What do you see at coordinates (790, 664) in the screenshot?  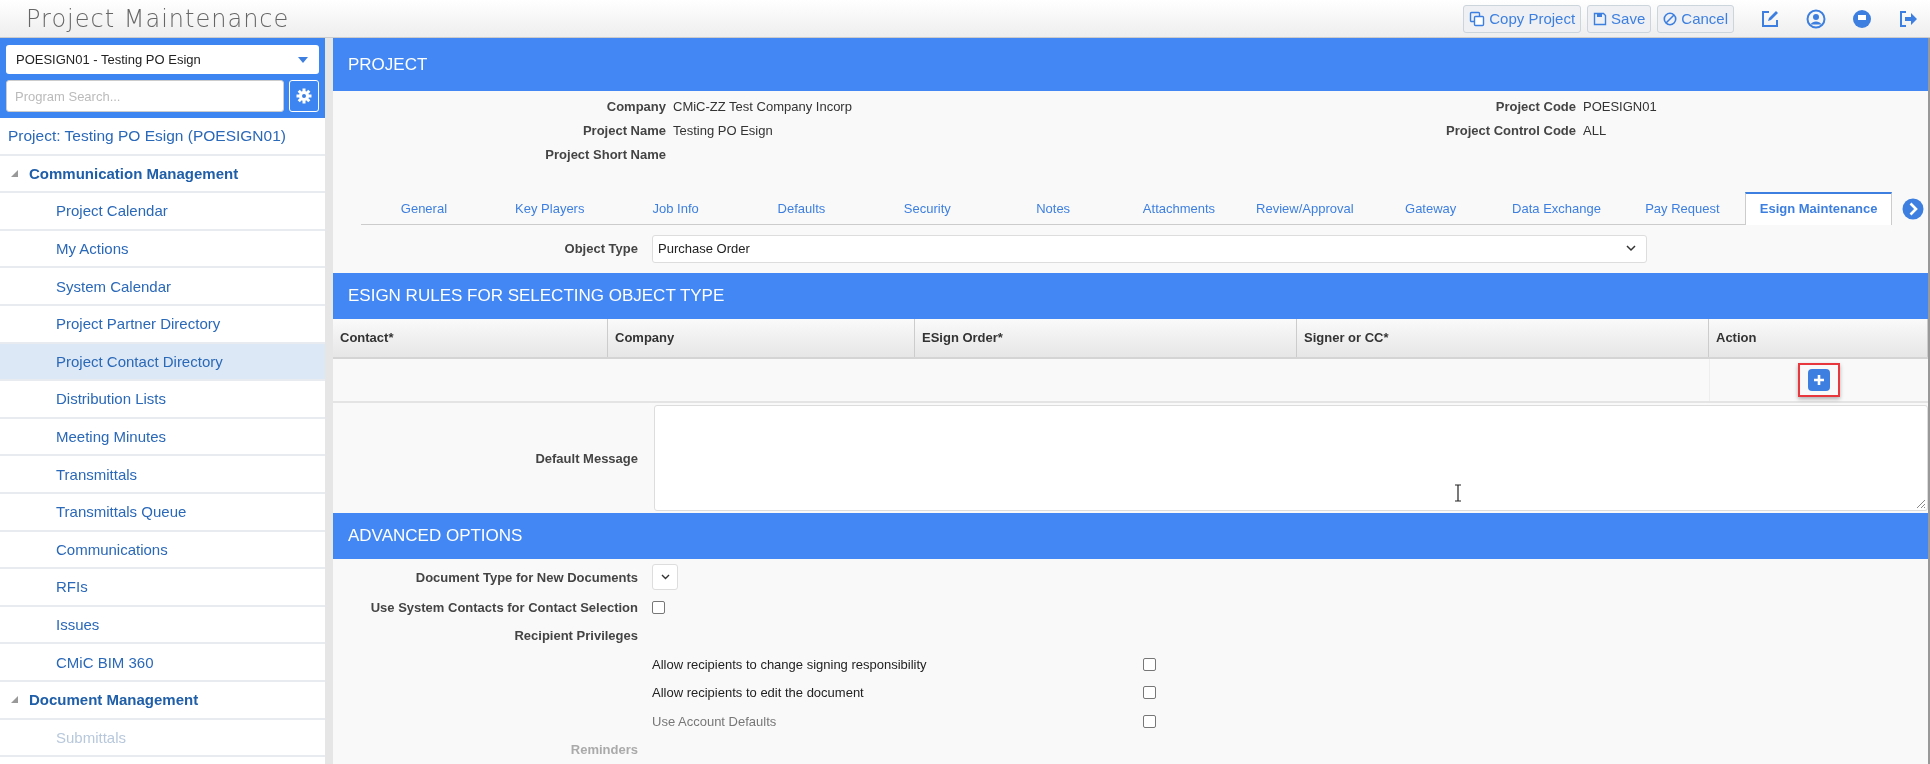 I see `option-label: Allow recipients to change signing responsibility` at bounding box center [790, 664].